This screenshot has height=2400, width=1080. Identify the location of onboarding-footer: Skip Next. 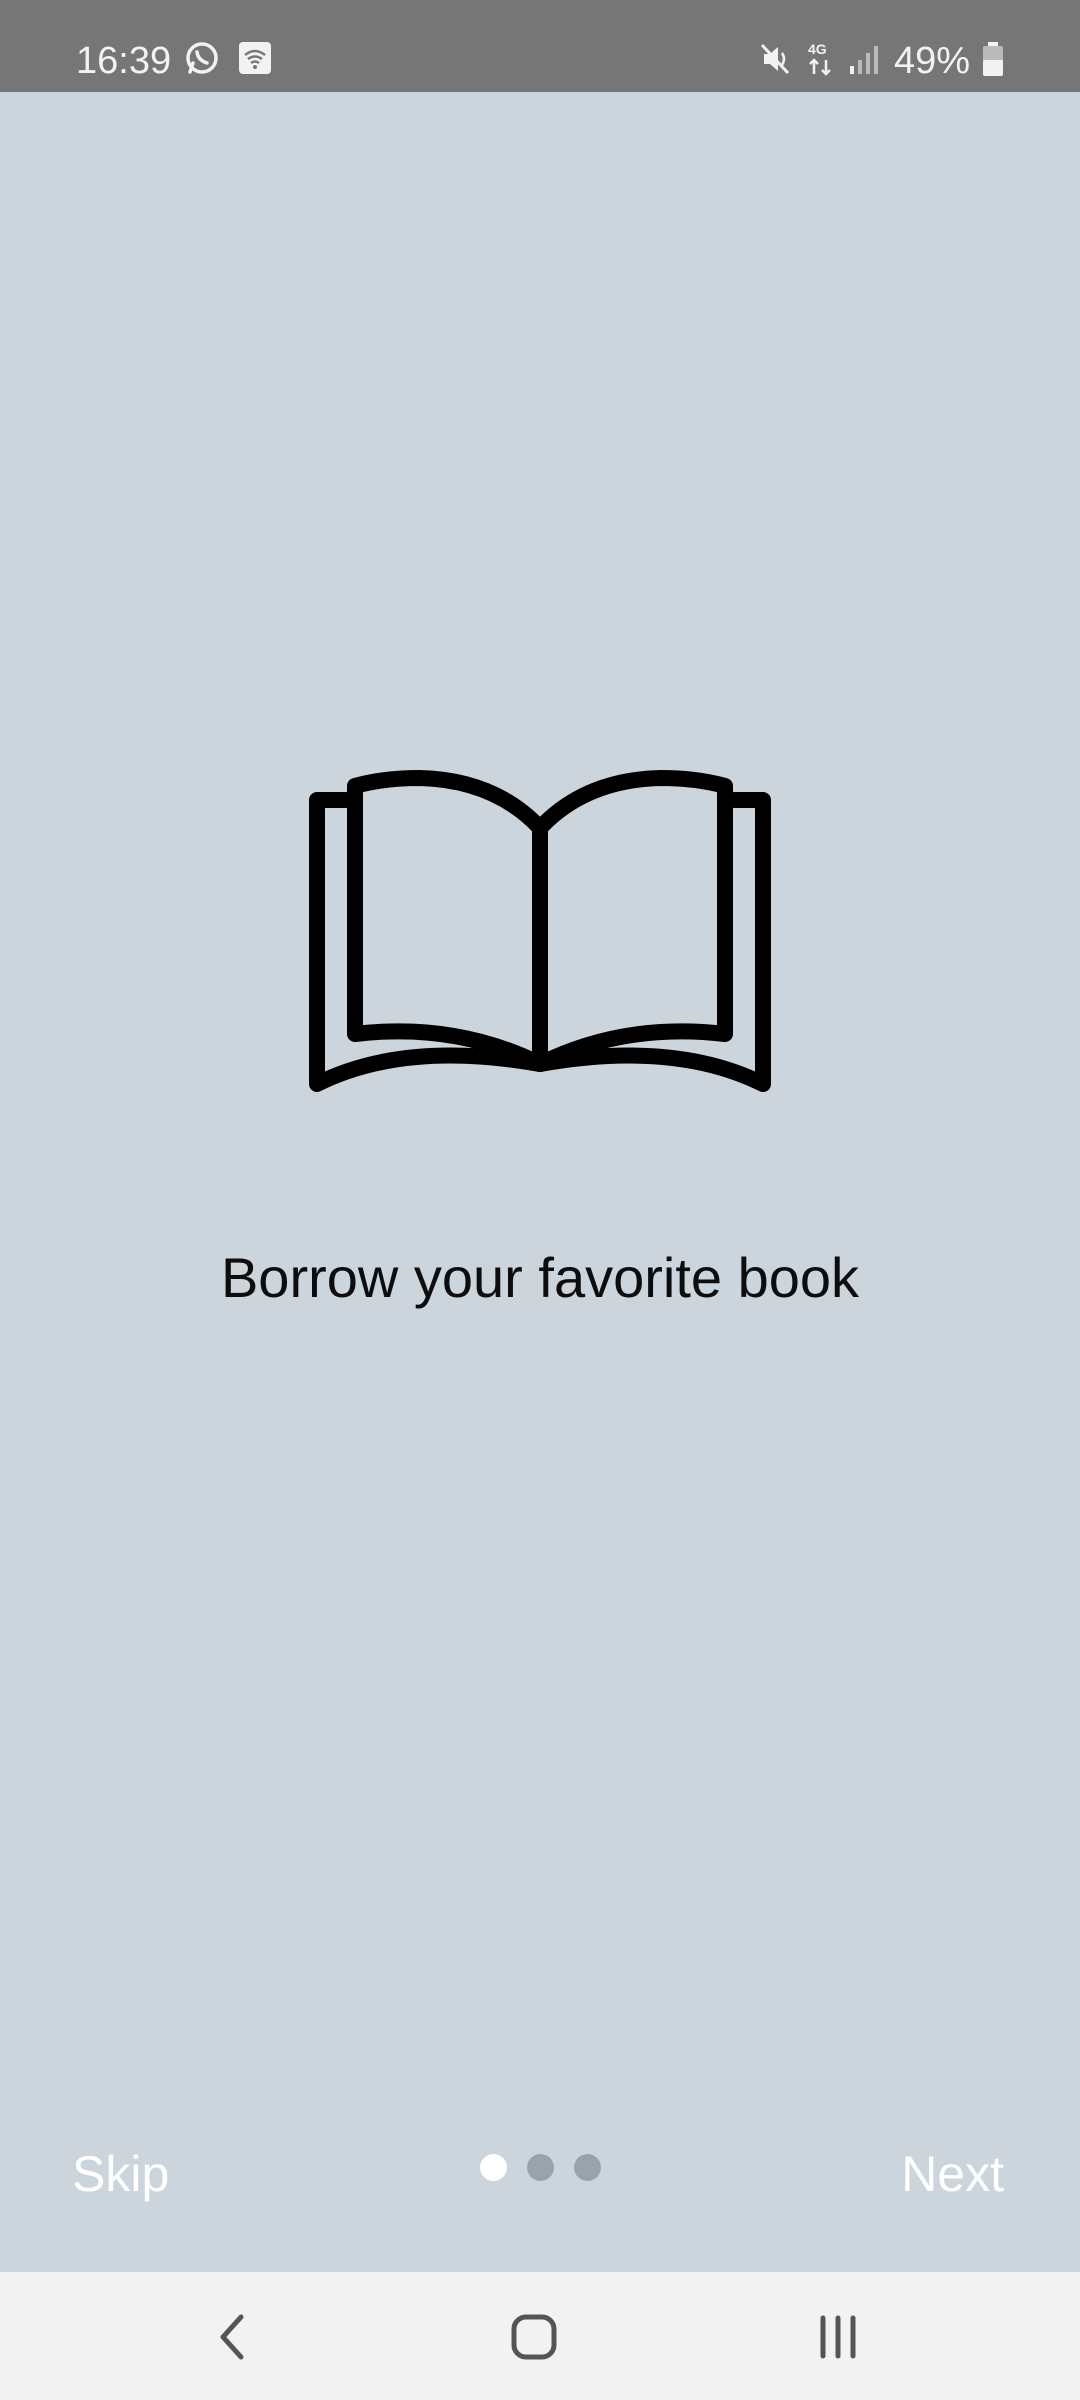
(540, 2174).